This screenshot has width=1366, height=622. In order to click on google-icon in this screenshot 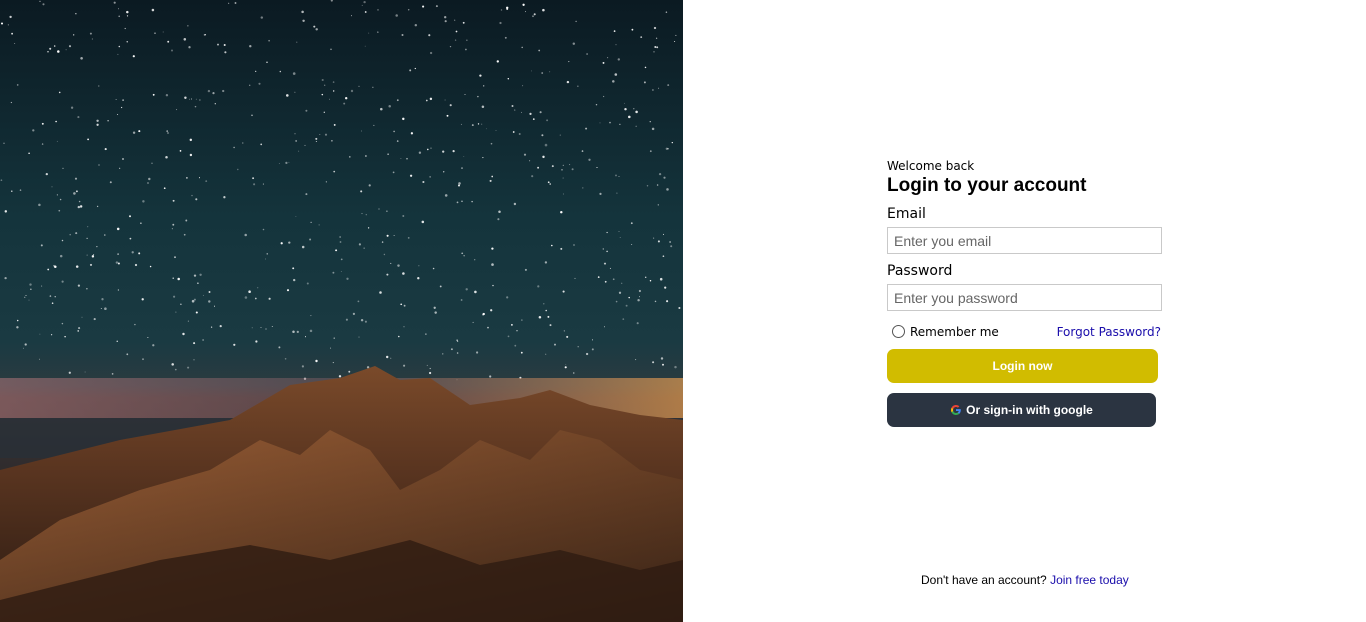, I will do `click(956, 410)`.